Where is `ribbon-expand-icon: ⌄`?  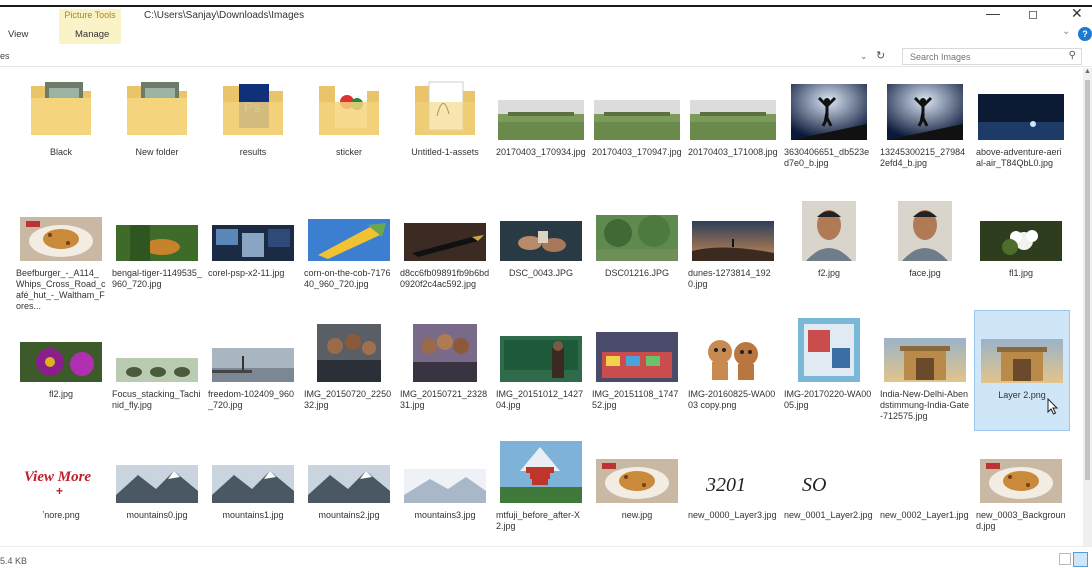 ribbon-expand-icon: ⌄ is located at coordinates (1066, 31).